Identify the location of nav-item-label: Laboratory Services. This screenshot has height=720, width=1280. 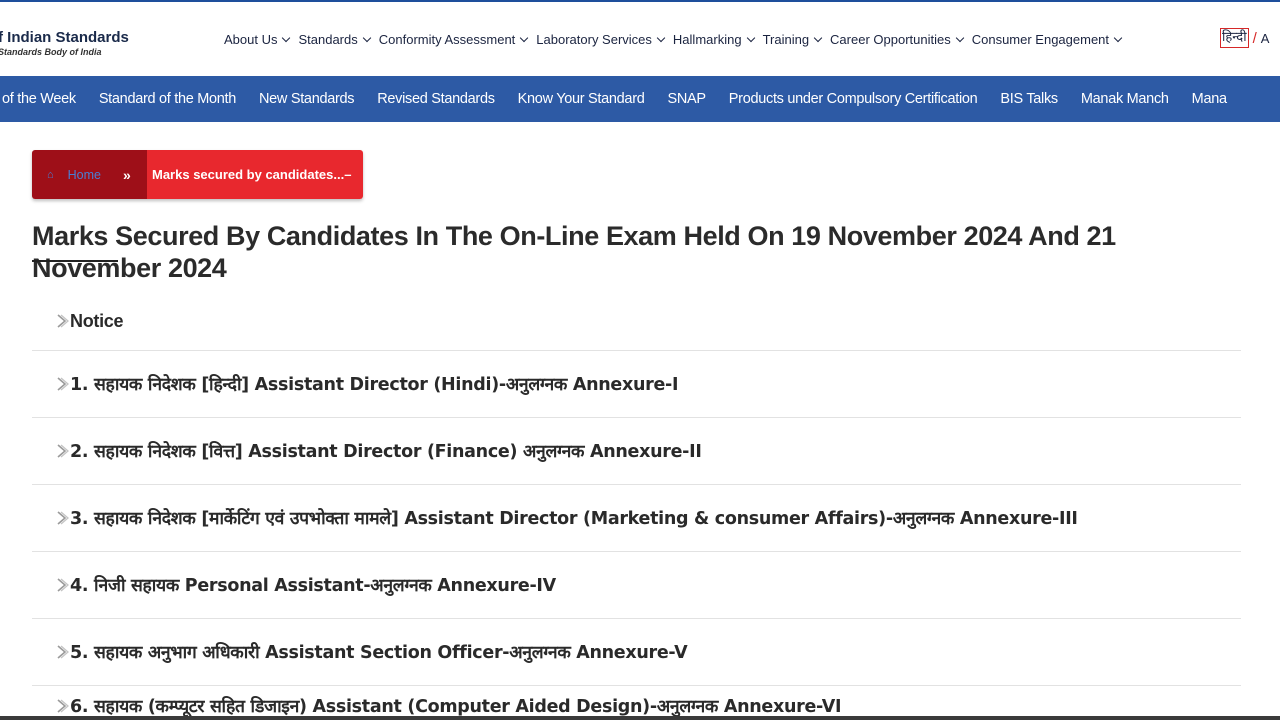
(594, 39).